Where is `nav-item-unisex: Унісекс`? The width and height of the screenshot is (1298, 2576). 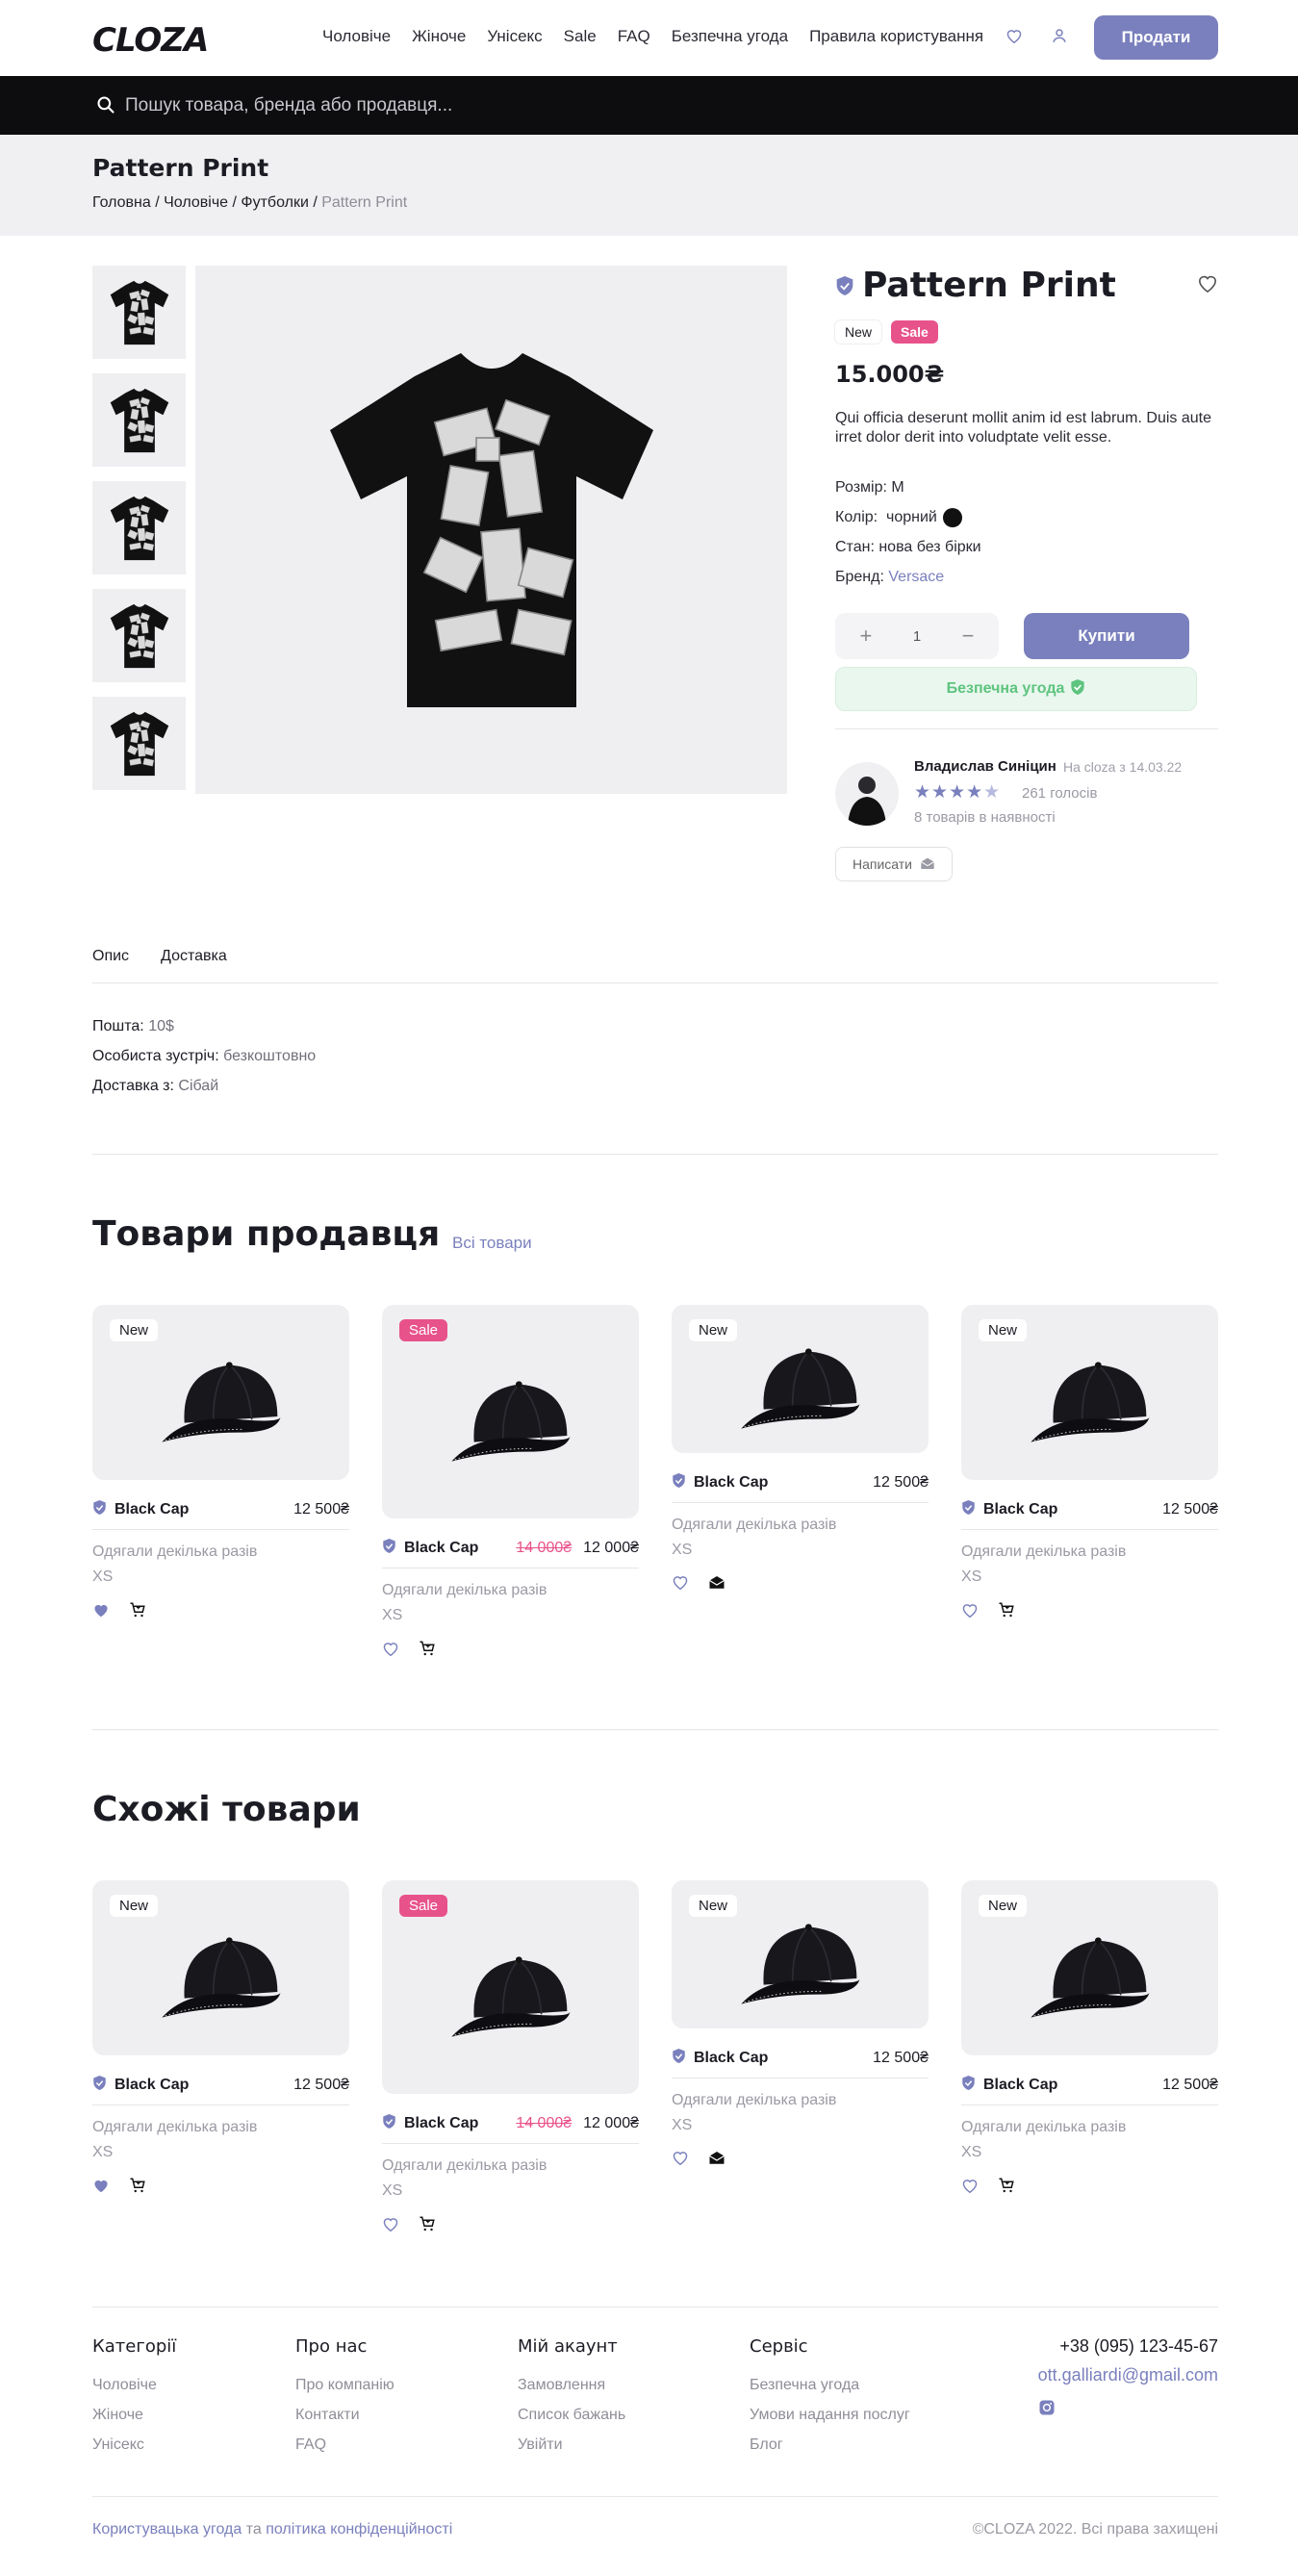
nav-item-unisex: Унісекс is located at coordinates (514, 36).